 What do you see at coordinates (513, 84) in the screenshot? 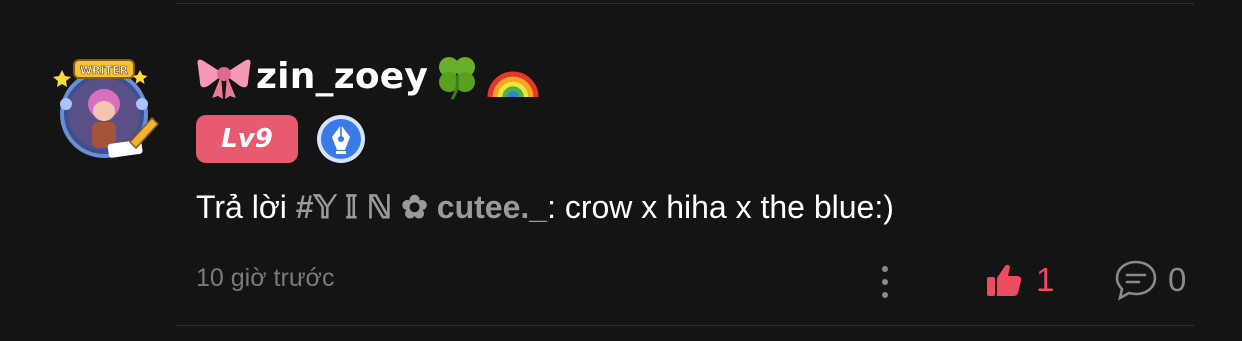
I see `rainbow-icon` at bounding box center [513, 84].